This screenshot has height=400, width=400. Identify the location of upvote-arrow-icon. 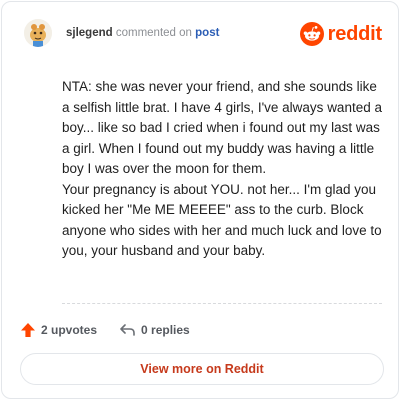
(28, 330).